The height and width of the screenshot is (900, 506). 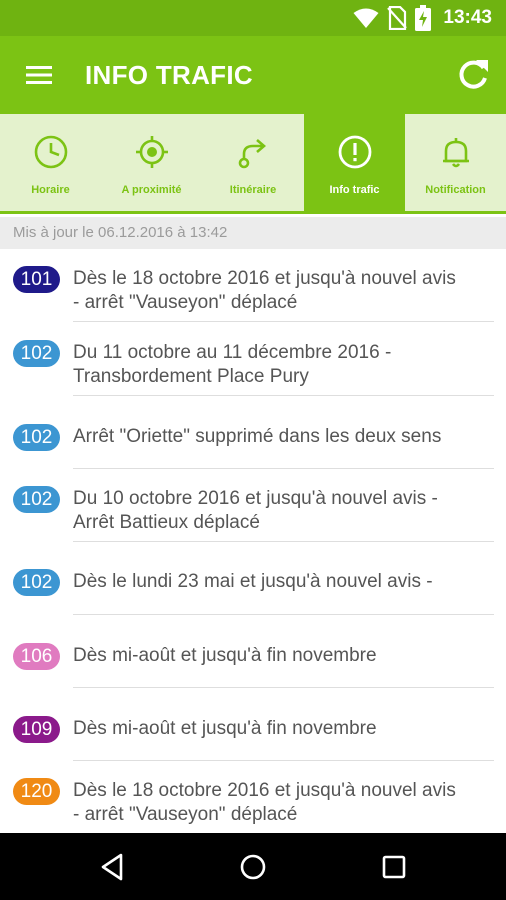 I want to click on system-nav-bar, so click(x=253, y=866).